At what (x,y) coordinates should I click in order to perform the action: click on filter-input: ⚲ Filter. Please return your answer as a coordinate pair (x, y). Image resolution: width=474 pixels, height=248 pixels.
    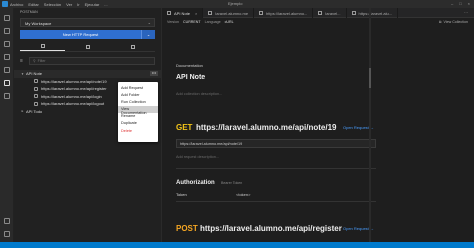
    Looking at the image, I should click on (92, 61).